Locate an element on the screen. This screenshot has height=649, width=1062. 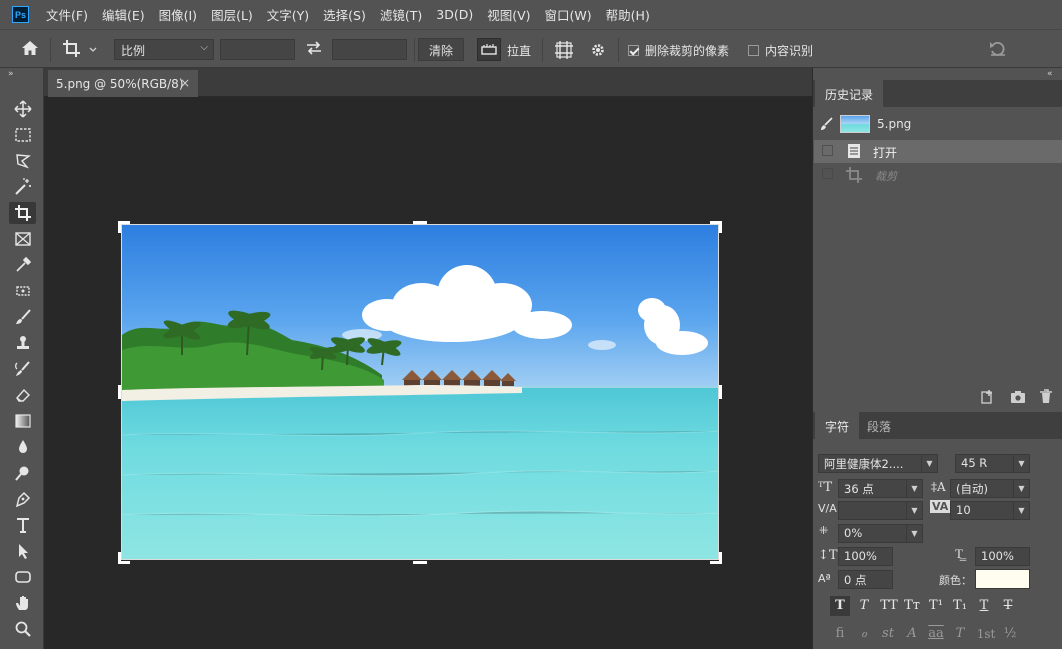
old-style-button: ℴ is located at coordinates (864, 634).